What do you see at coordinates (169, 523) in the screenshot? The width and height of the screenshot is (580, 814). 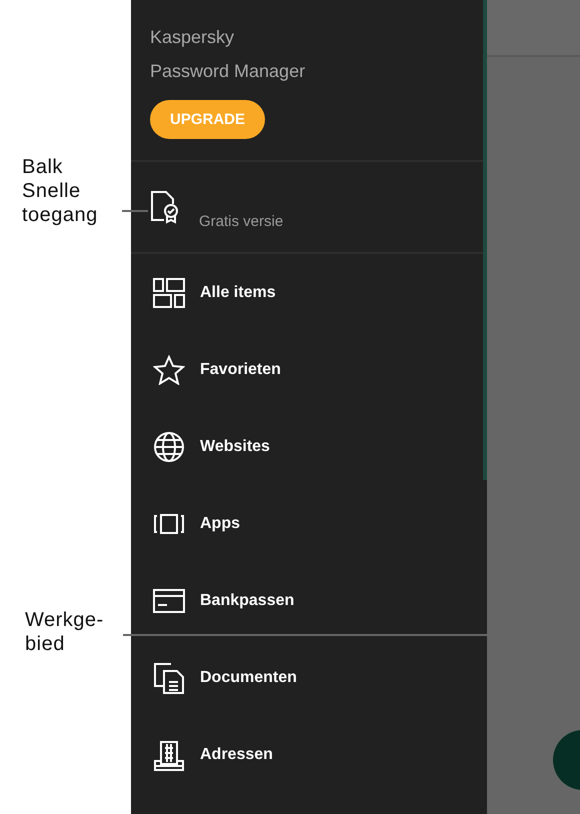 I see `screen-icon` at bounding box center [169, 523].